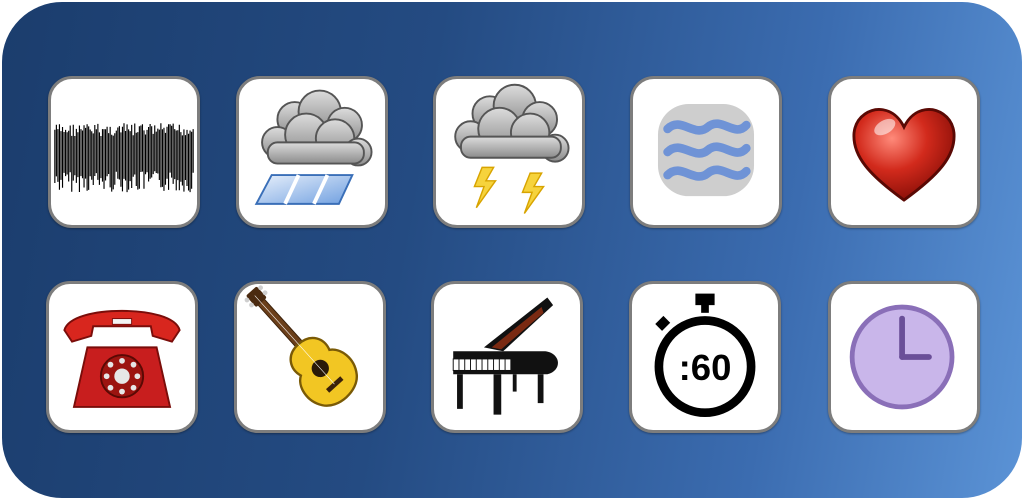 This screenshot has width=1024, height=500. Describe the element at coordinates (512, 148) in the screenshot. I see `thunderstorm-icon` at that location.